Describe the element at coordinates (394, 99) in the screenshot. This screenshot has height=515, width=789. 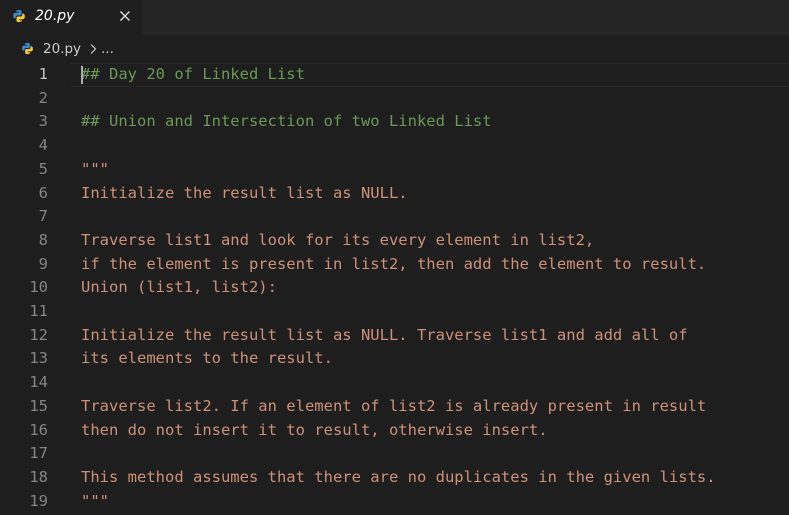
I see `code-line: 2` at that location.